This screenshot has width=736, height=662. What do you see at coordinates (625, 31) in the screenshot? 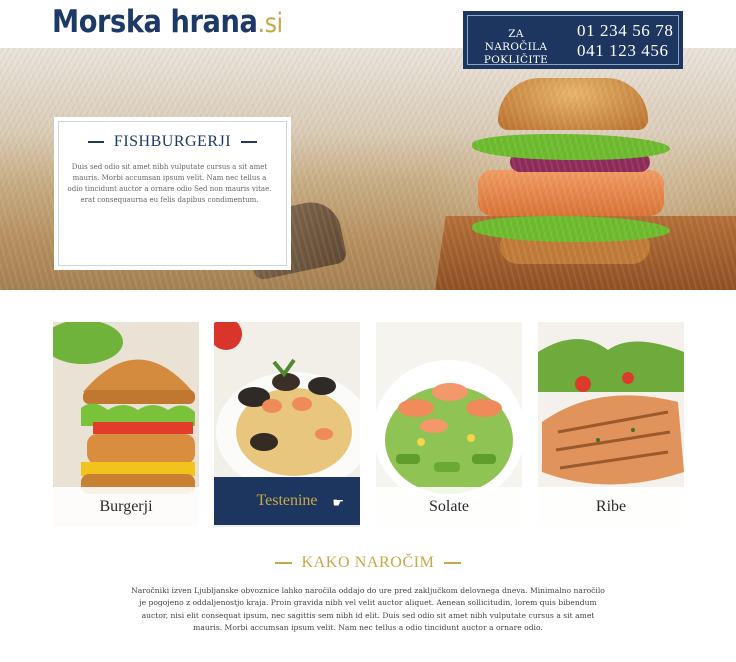
I see `phone-number-landline: 01 234 56 78` at bounding box center [625, 31].